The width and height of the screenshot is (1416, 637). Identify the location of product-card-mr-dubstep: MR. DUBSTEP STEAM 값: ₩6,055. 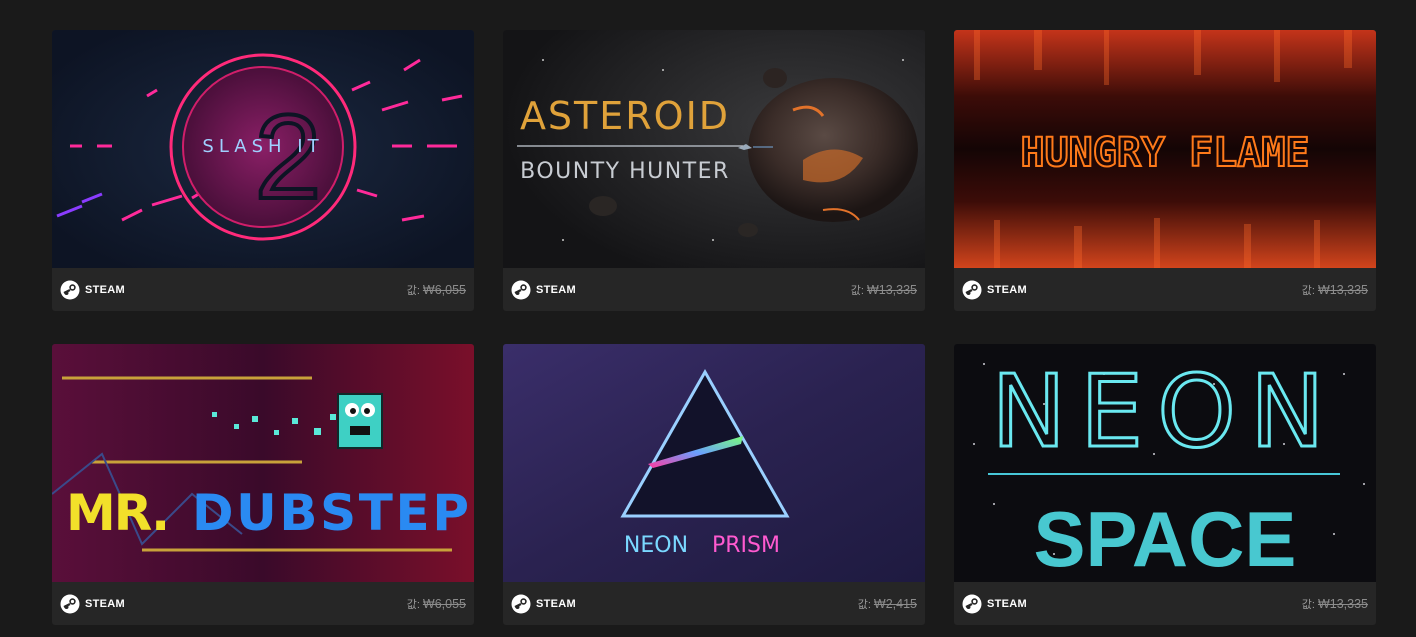
(263, 484).